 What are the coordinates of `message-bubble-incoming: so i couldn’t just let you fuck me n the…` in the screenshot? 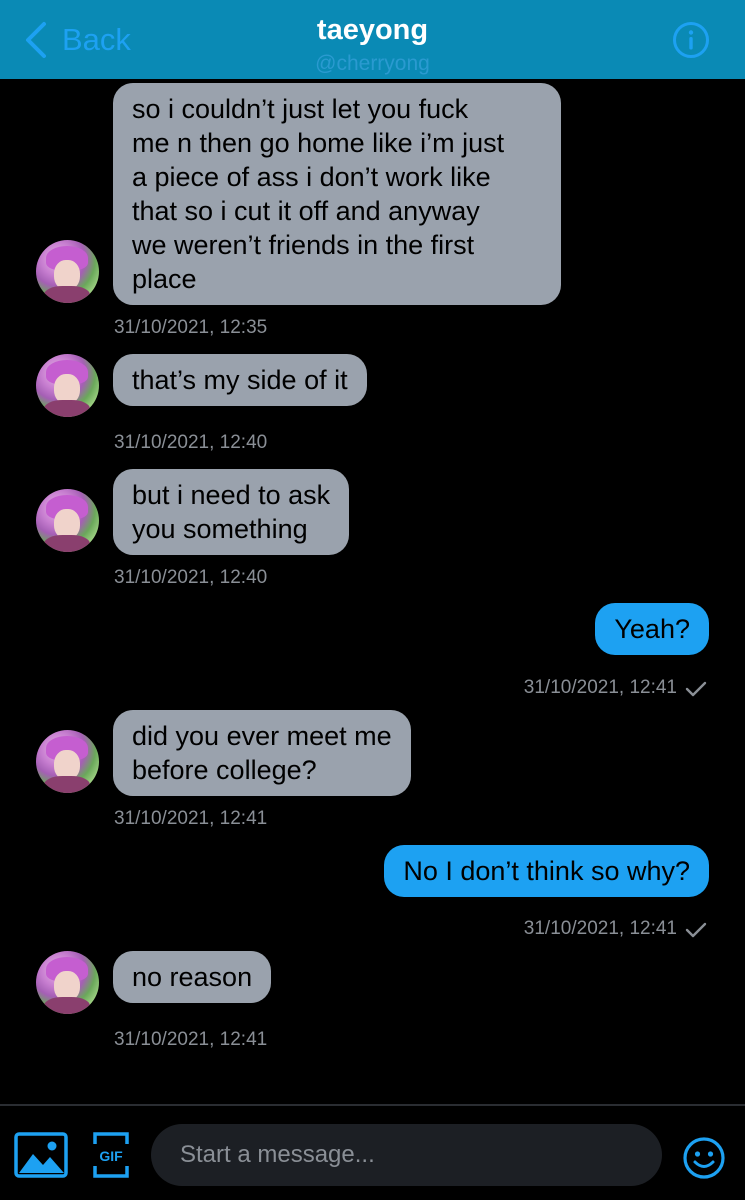 It's located at (337, 194).